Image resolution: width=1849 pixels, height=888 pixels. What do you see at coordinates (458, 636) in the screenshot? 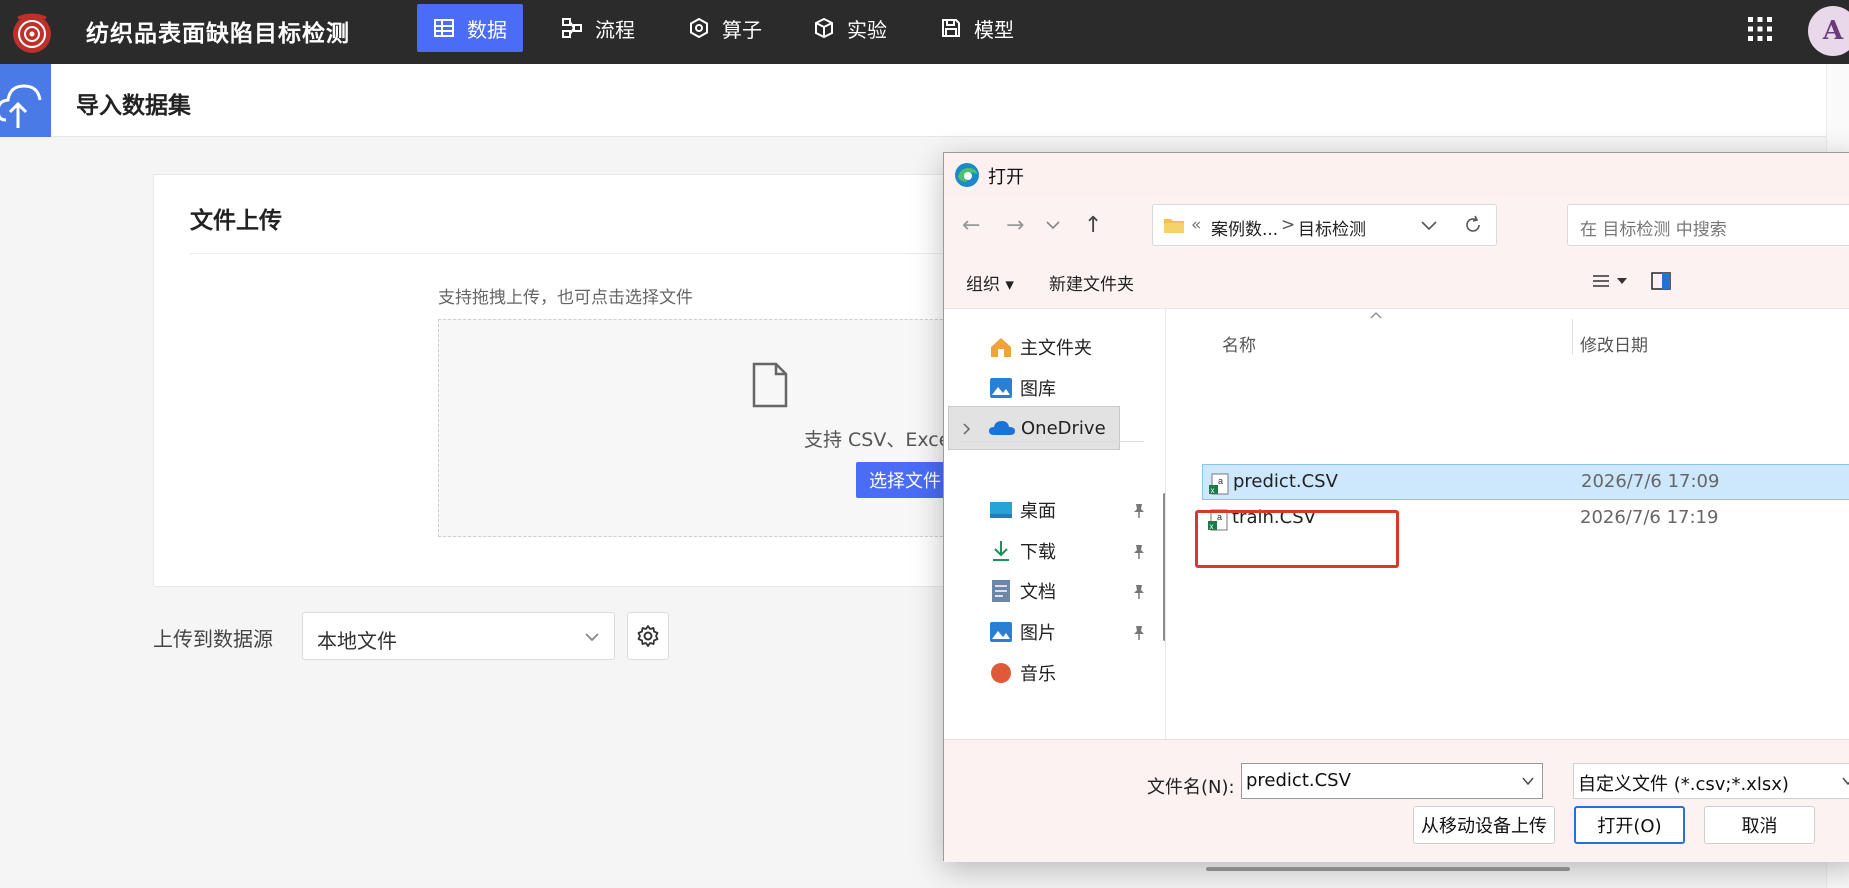
I see `datasource-select: 本地文件` at bounding box center [458, 636].